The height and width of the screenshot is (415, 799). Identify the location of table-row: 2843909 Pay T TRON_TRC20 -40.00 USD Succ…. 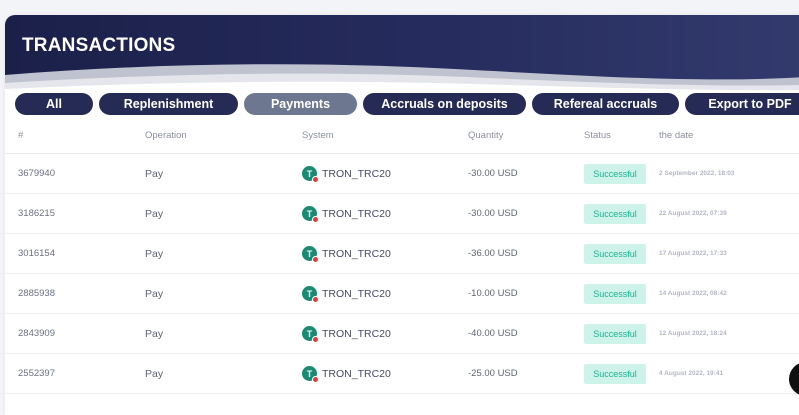
(399, 334).